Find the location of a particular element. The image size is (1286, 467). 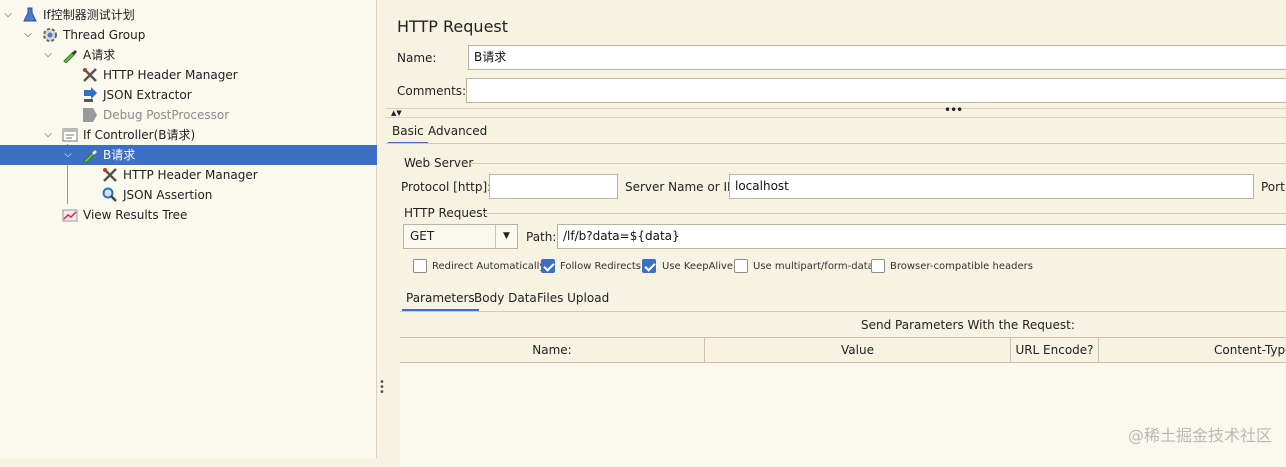

use-keepalive-checkbox is located at coordinates (649, 266).